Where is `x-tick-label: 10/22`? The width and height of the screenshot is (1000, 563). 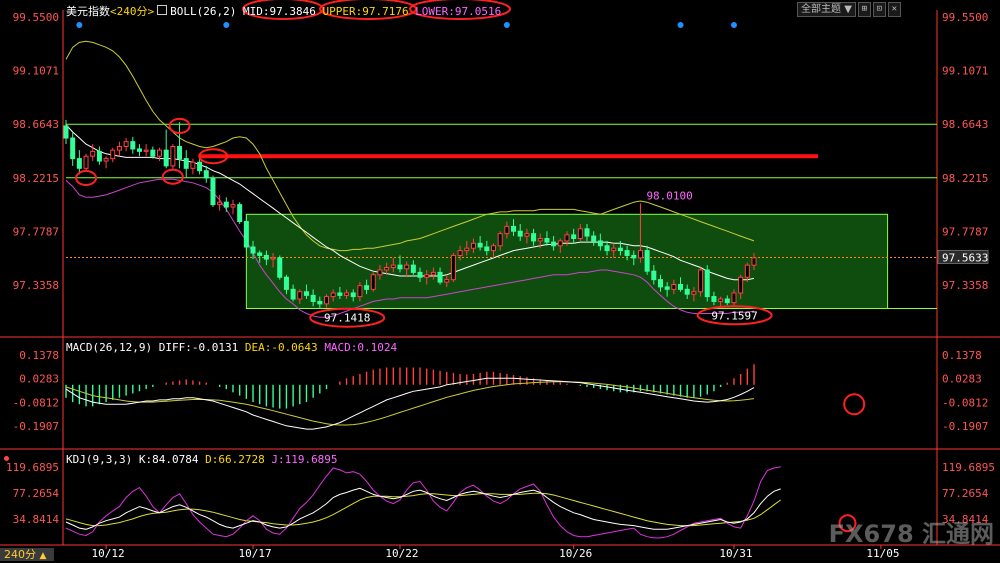
x-tick-label: 10/22 is located at coordinates (401, 553).